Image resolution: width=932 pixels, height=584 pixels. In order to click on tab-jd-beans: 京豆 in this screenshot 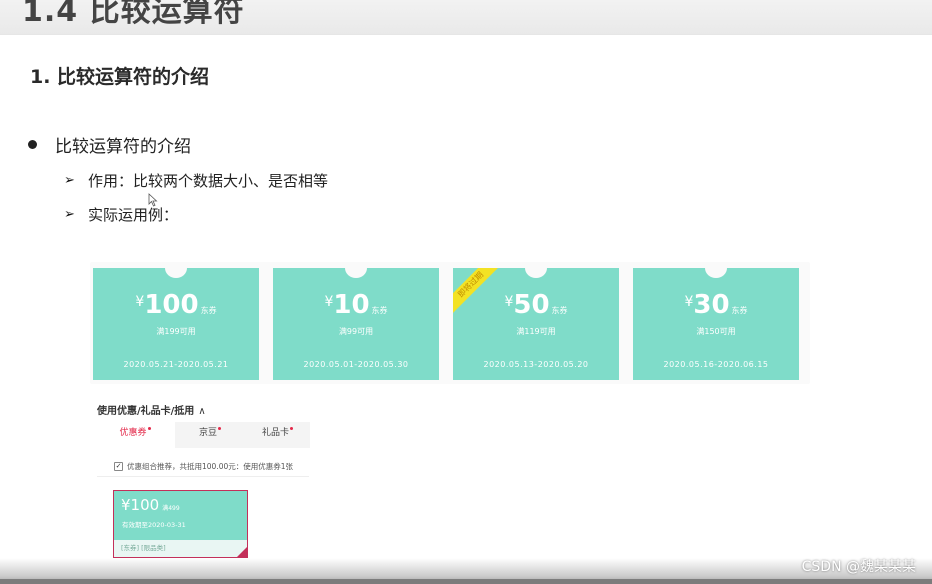, I will do `click(210, 435)`.